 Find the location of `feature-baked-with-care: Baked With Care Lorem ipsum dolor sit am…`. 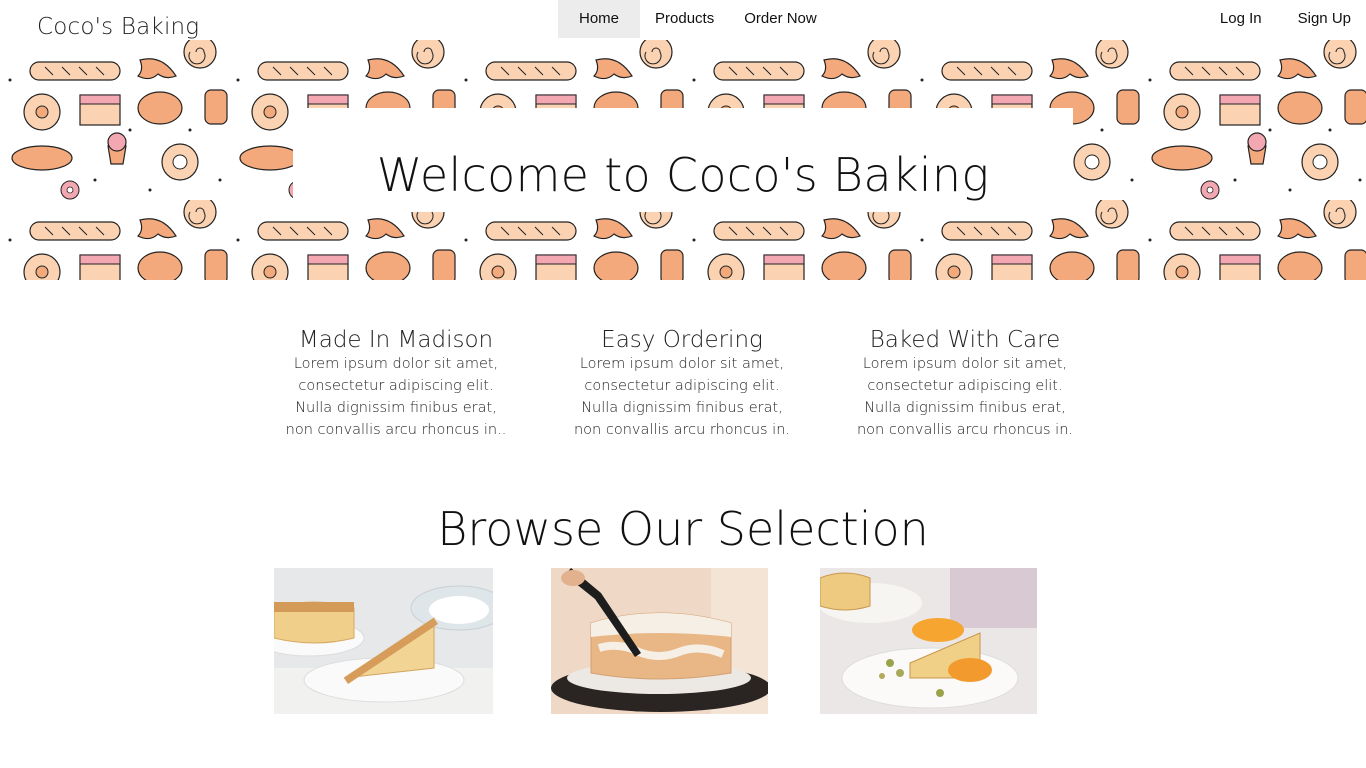

feature-baked-with-care: Baked With Care Lorem ipsum dolor sit am… is located at coordinates (965, 384).